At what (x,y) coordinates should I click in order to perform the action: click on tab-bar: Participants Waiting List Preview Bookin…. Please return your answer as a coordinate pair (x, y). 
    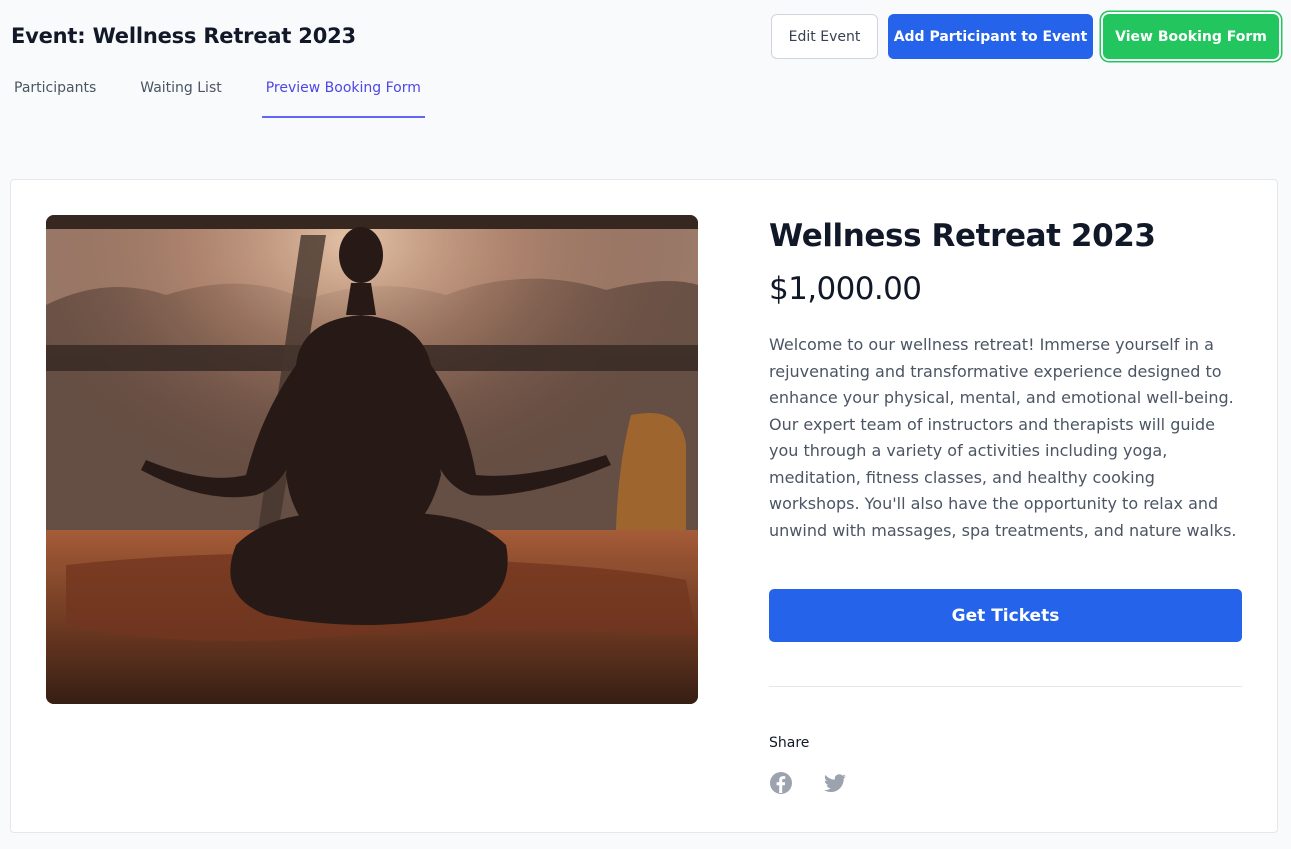
    Looking at the image, I should click on (213, 95).